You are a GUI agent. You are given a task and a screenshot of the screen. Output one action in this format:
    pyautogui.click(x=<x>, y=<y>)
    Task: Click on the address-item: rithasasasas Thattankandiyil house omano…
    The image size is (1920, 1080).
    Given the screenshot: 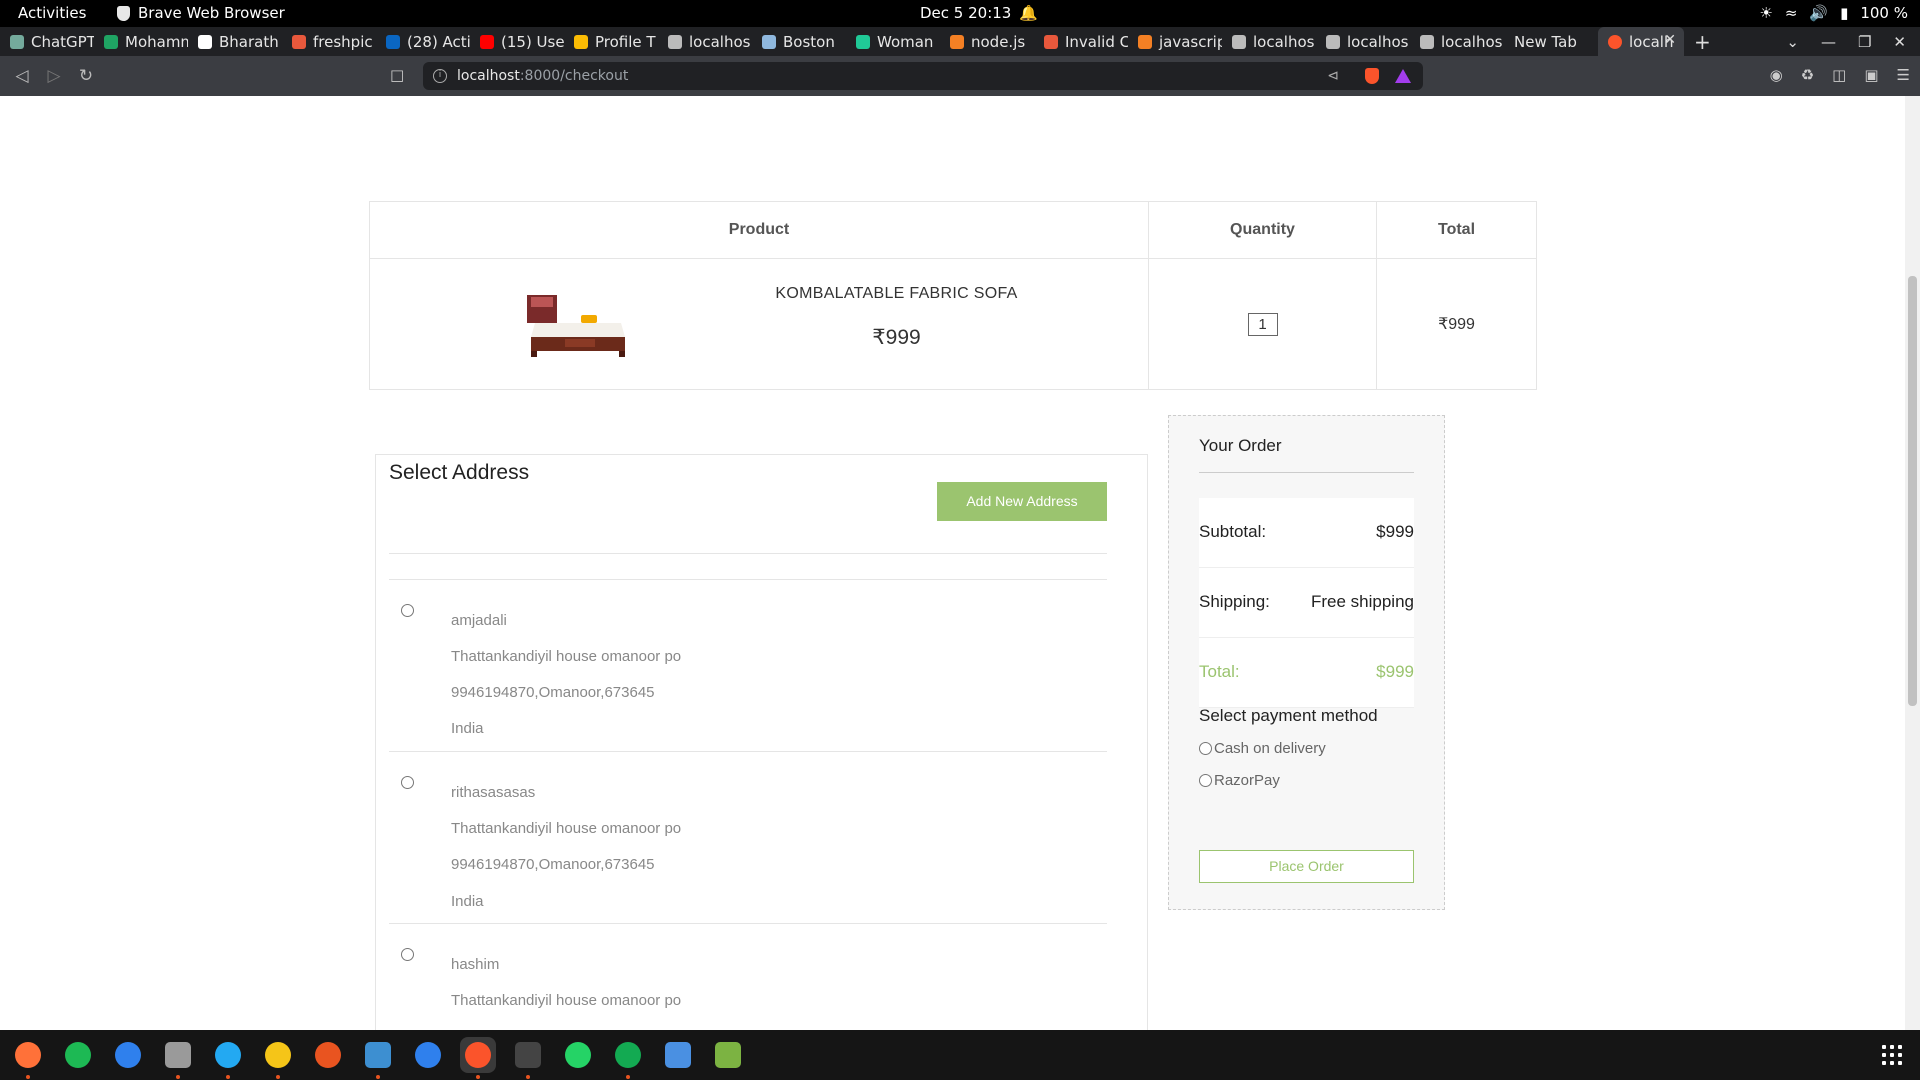 What is the action you would take?
    pyautogui.click(x=748, y=837)
    